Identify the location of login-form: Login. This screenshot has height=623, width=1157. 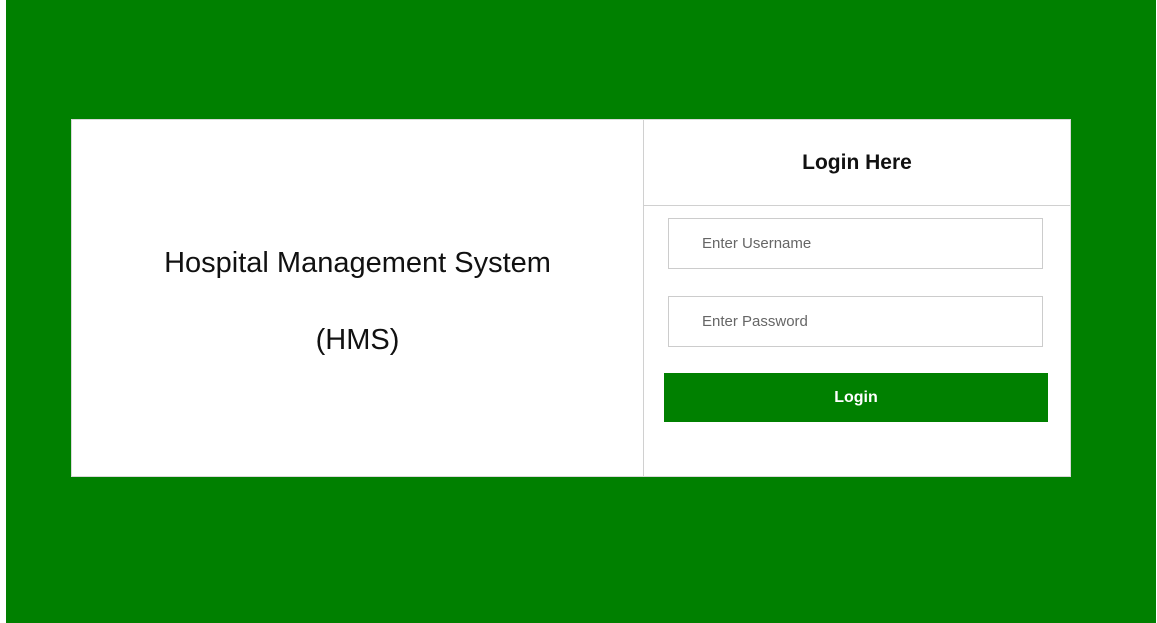
(857, 314).